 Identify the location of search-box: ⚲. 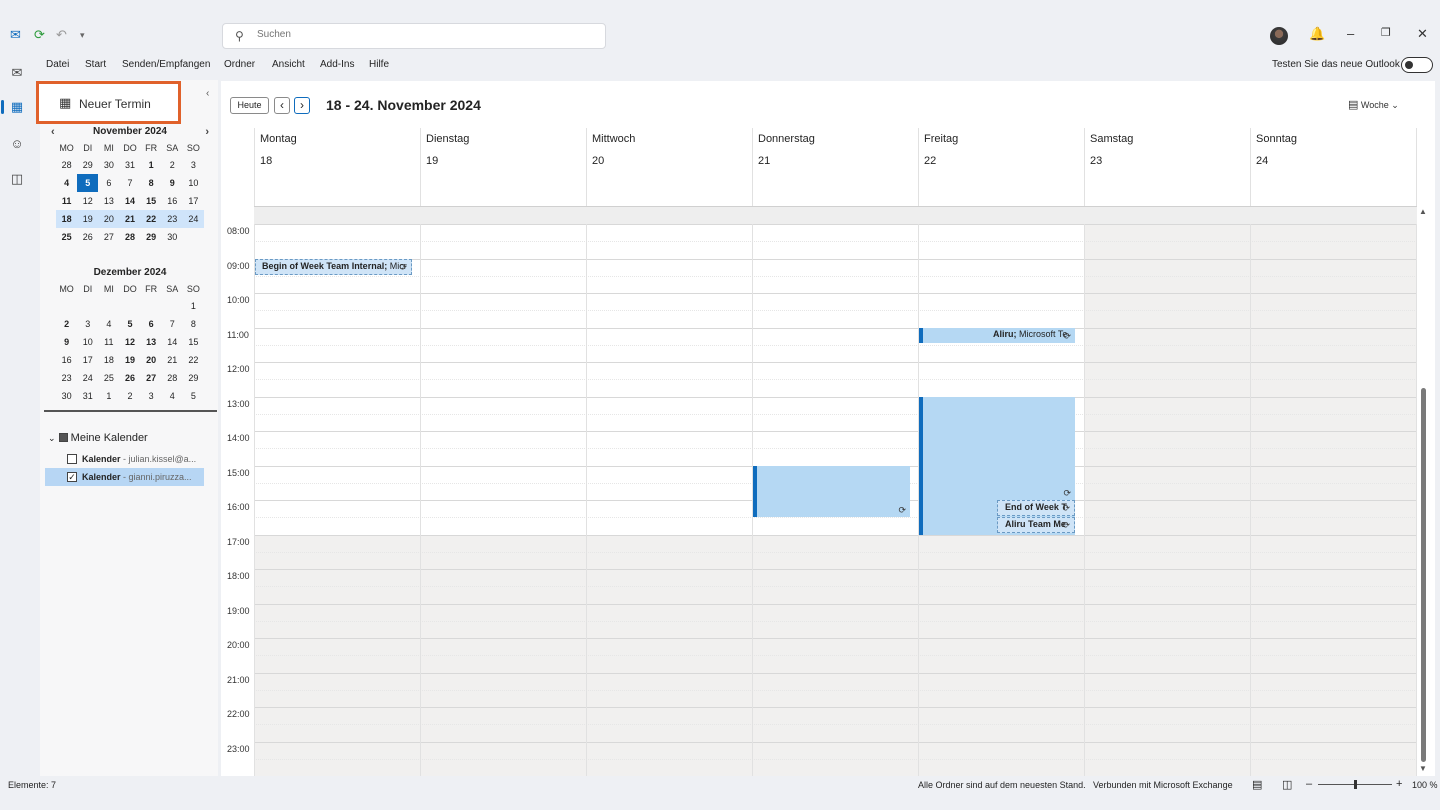
(414, 36).